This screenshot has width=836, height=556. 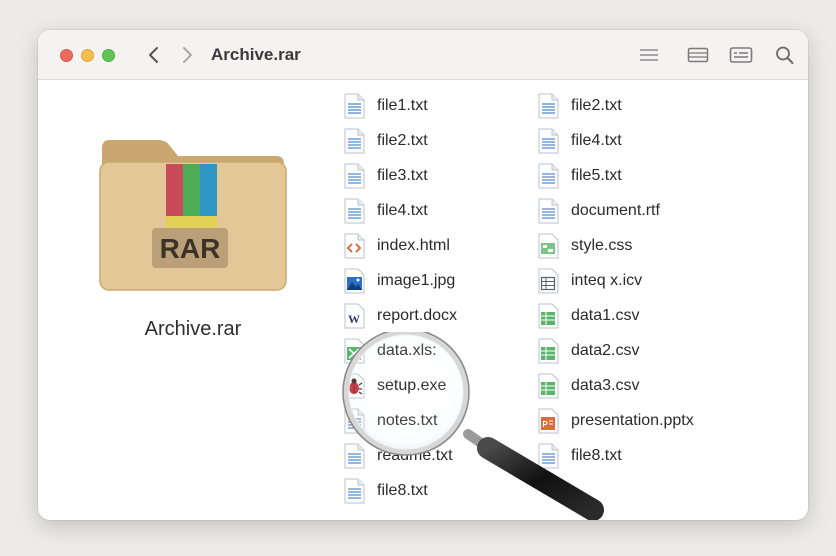 What do you see at coordinates (417, 315) in the screenshot?
I see `file-name: report.docx` at bounding box center [417, 315].